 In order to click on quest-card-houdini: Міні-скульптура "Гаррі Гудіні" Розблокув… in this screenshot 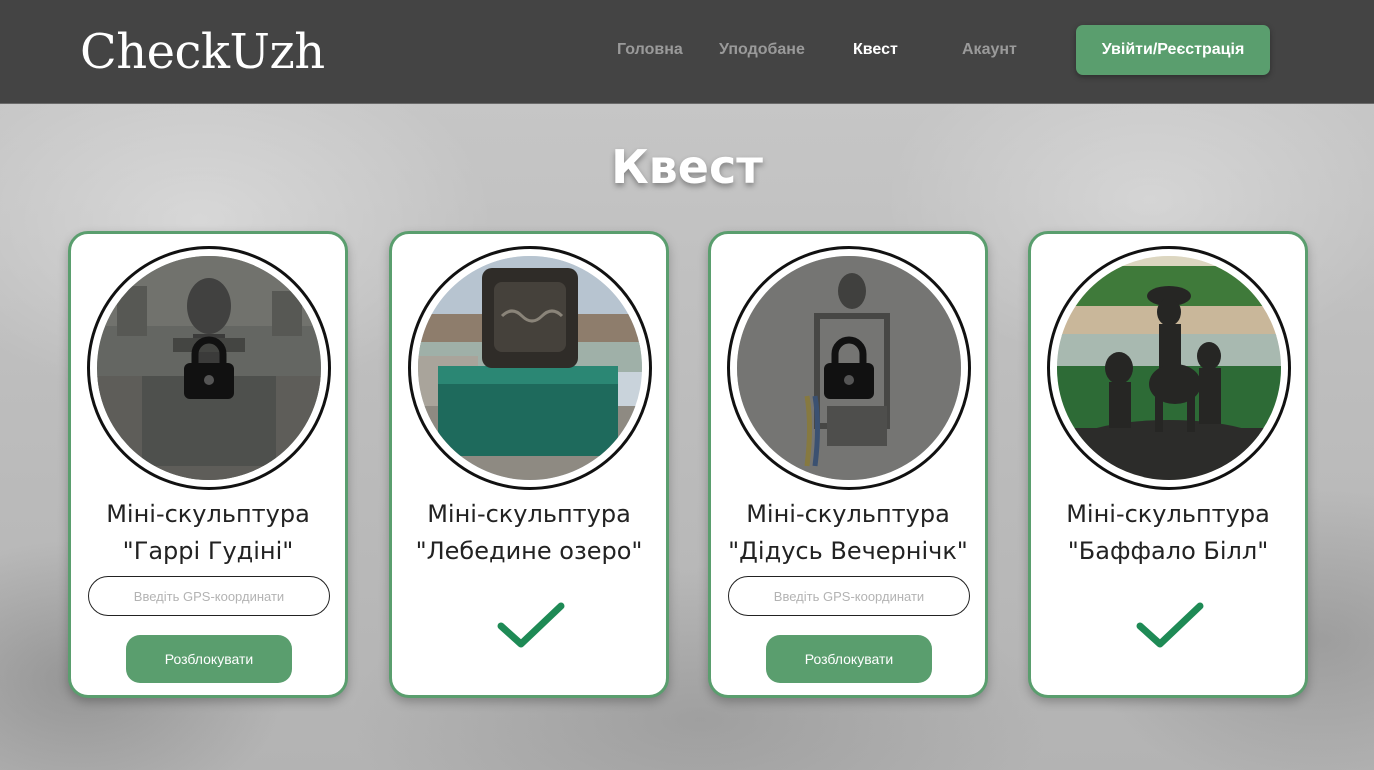, I will do `click(208, 464)`.